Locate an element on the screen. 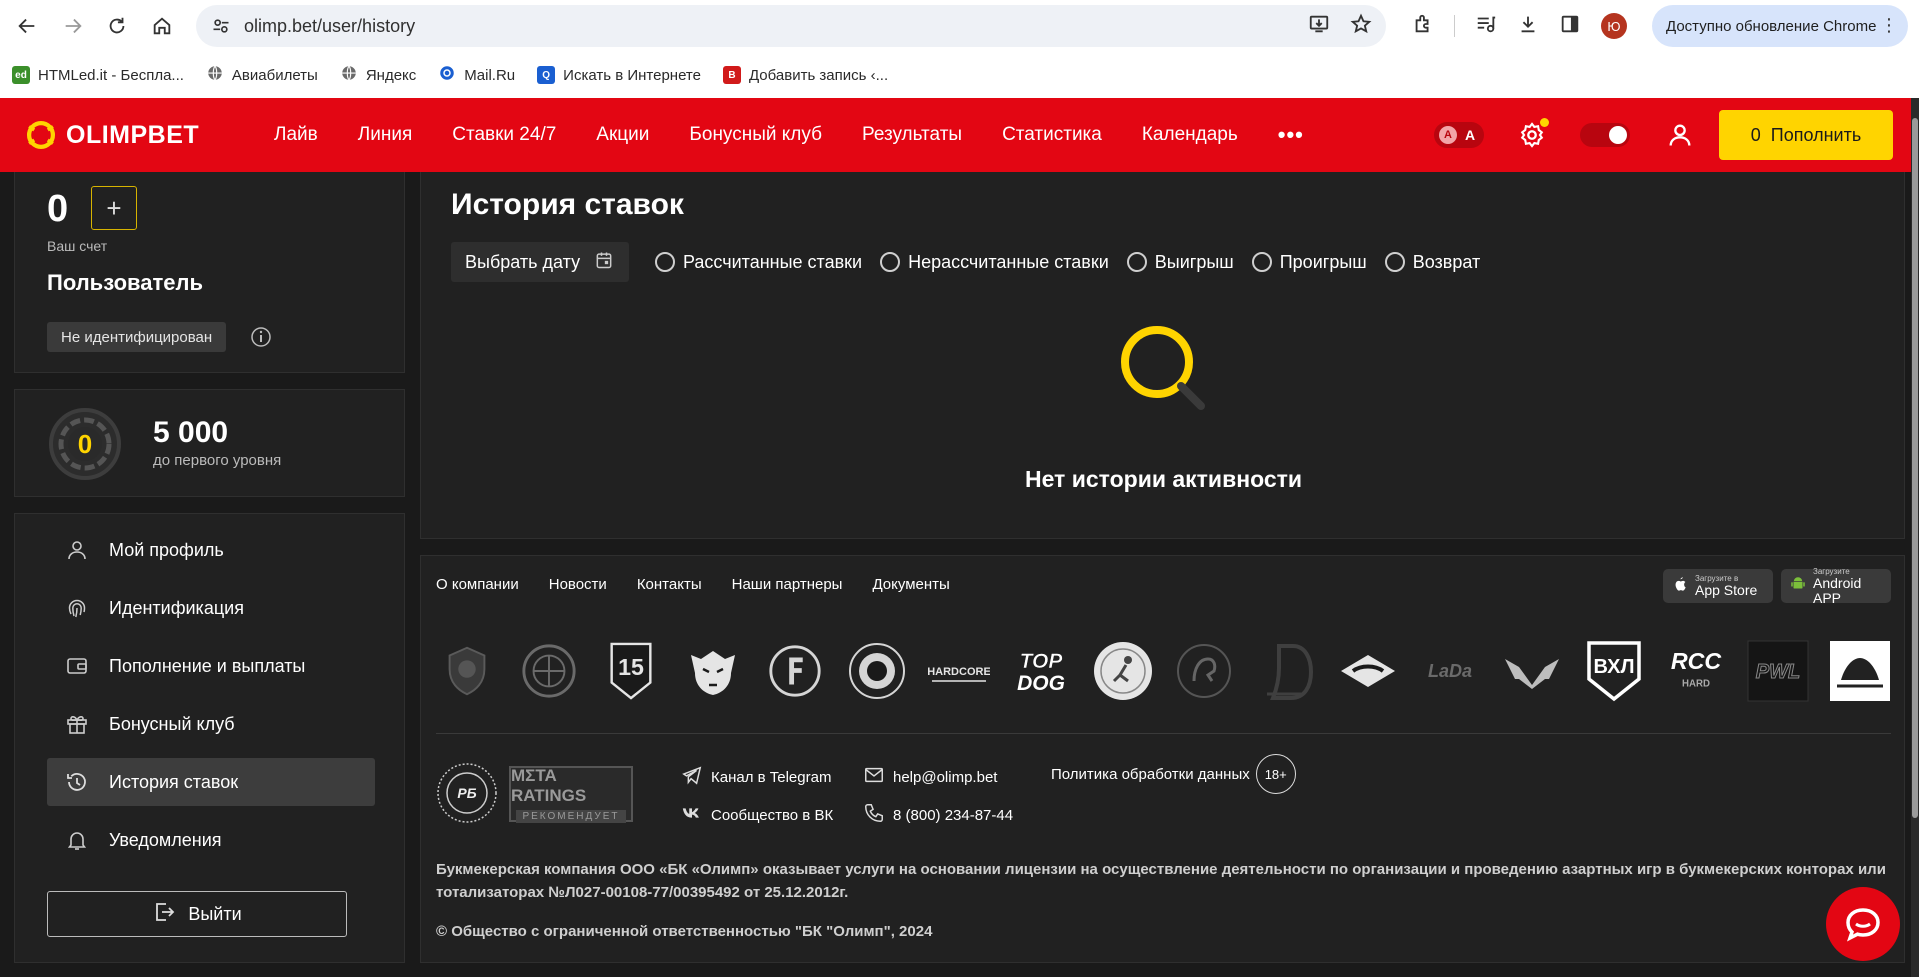 Image resolution: width=1919 pixels, height=977 pixels. nav-more-icon: ••• is located at coordinates (1291, 135).